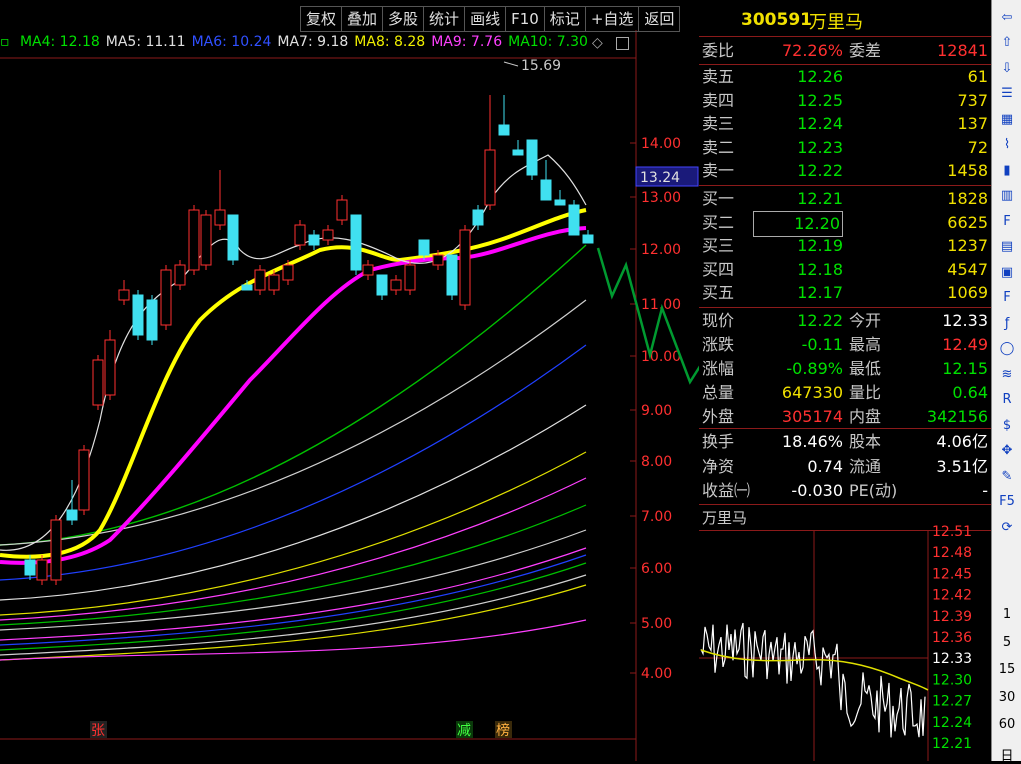 The image size is (1021, 764). Describe the element at coordinates (865, 320) in the screenshot. I see `row-label-2: 今开` at that location.